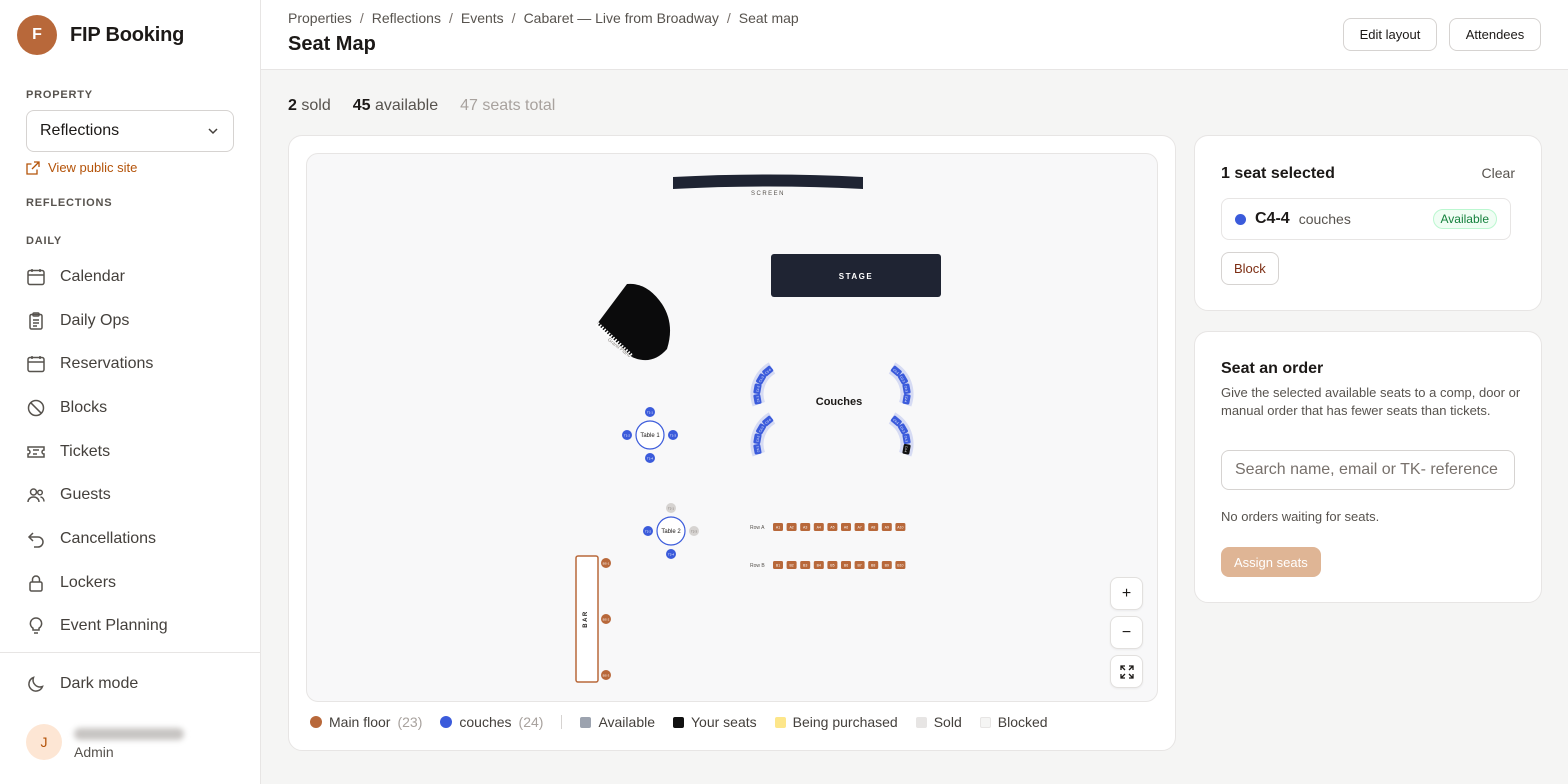  I want to click on seat-label: A3, so click(805, 528).